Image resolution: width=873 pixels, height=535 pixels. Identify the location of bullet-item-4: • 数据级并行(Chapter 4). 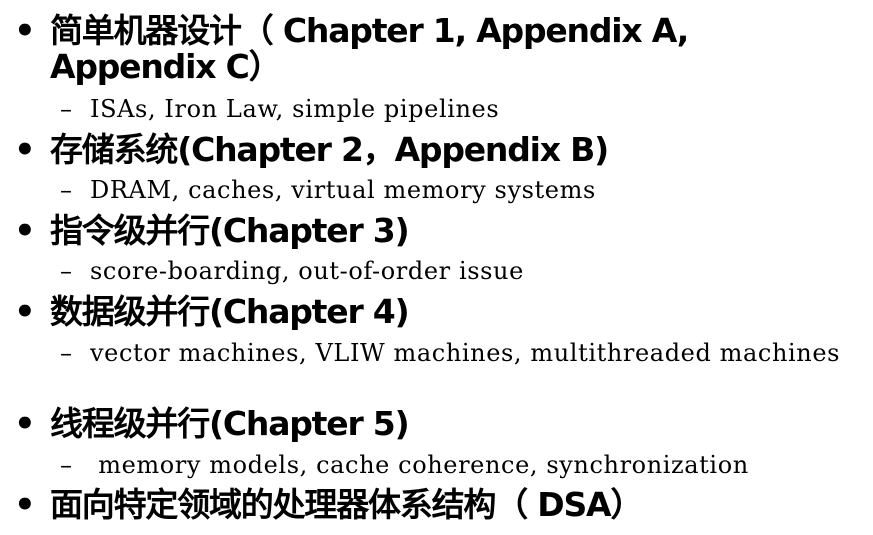
(439, 312).